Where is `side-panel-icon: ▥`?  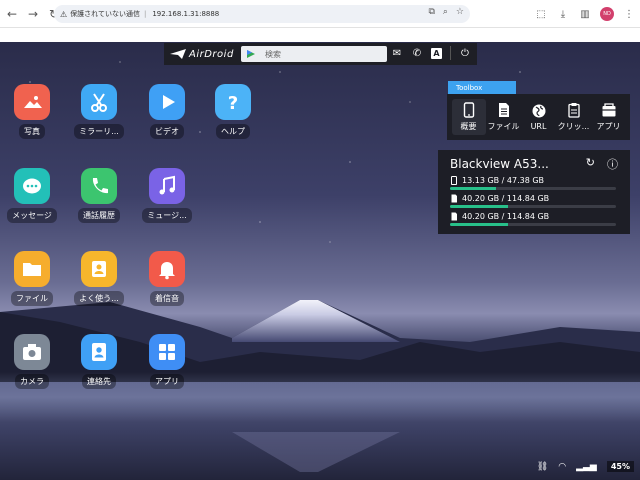 side-panel-icon: ▥ is located at coordinates (585, 14).